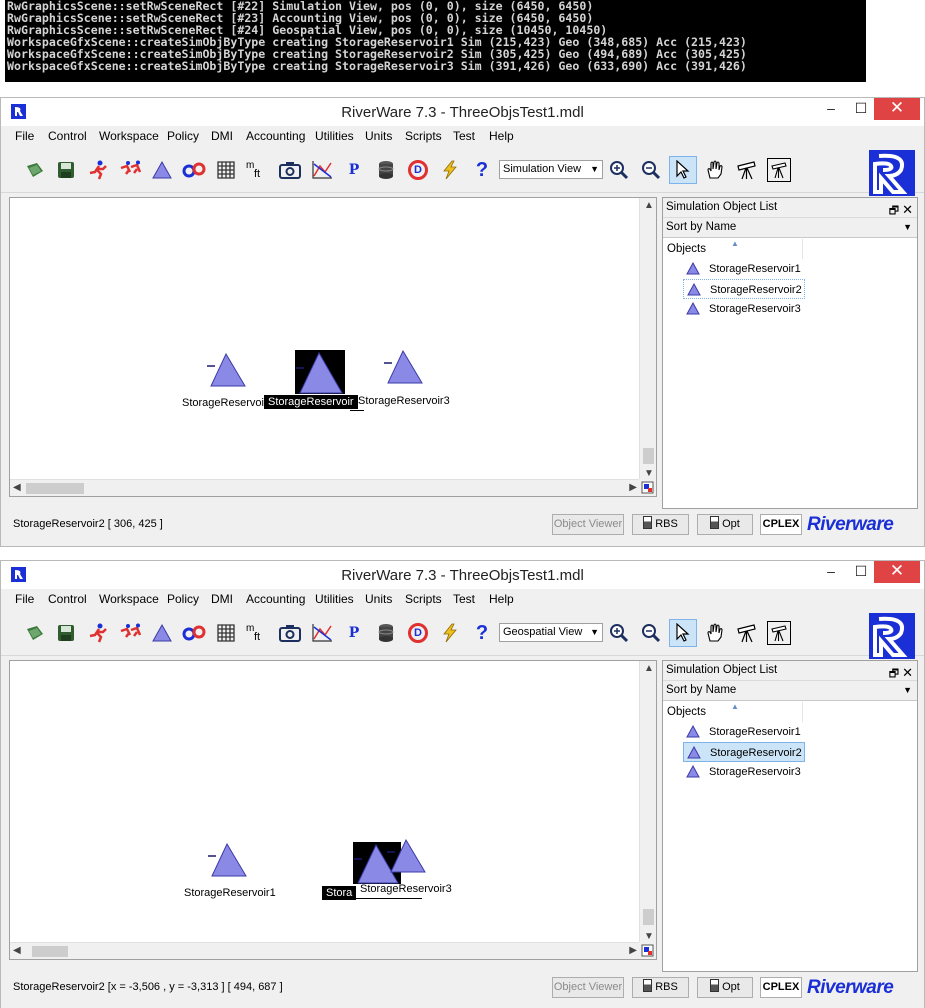 The image size is (925, 1008). I want to click on close-panel-icon: ✕, so click(907, 672).